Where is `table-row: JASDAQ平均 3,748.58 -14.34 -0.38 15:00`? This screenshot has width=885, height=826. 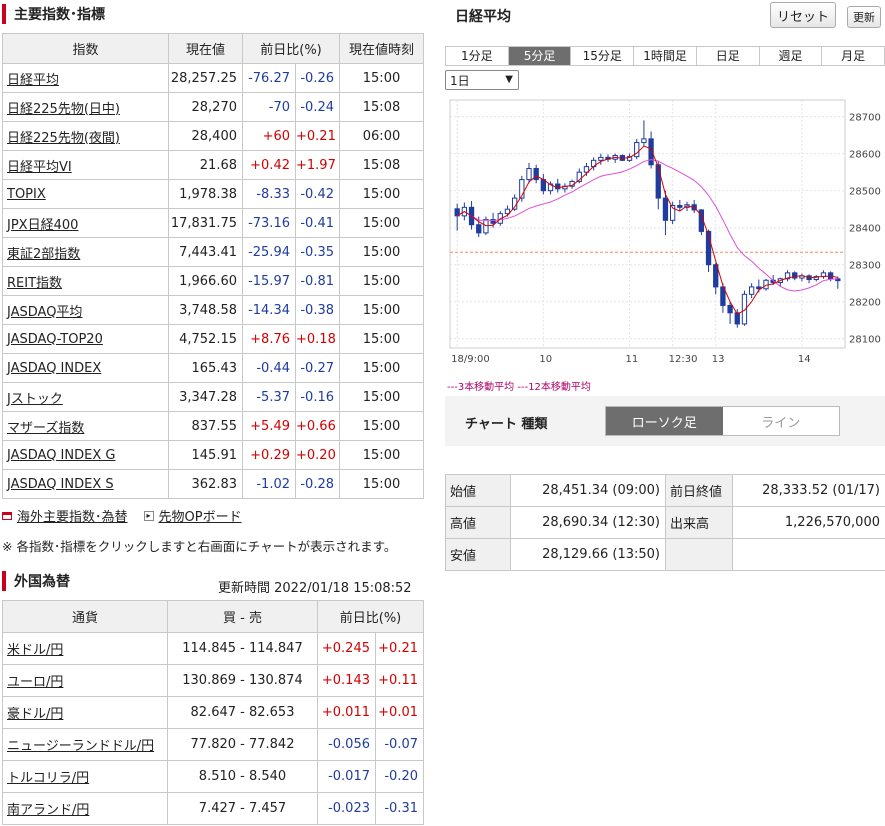
table-row: JASDAQ平均 3,748.58 -14.34 -0.38 15:00 is located at coordinates (213, 310).